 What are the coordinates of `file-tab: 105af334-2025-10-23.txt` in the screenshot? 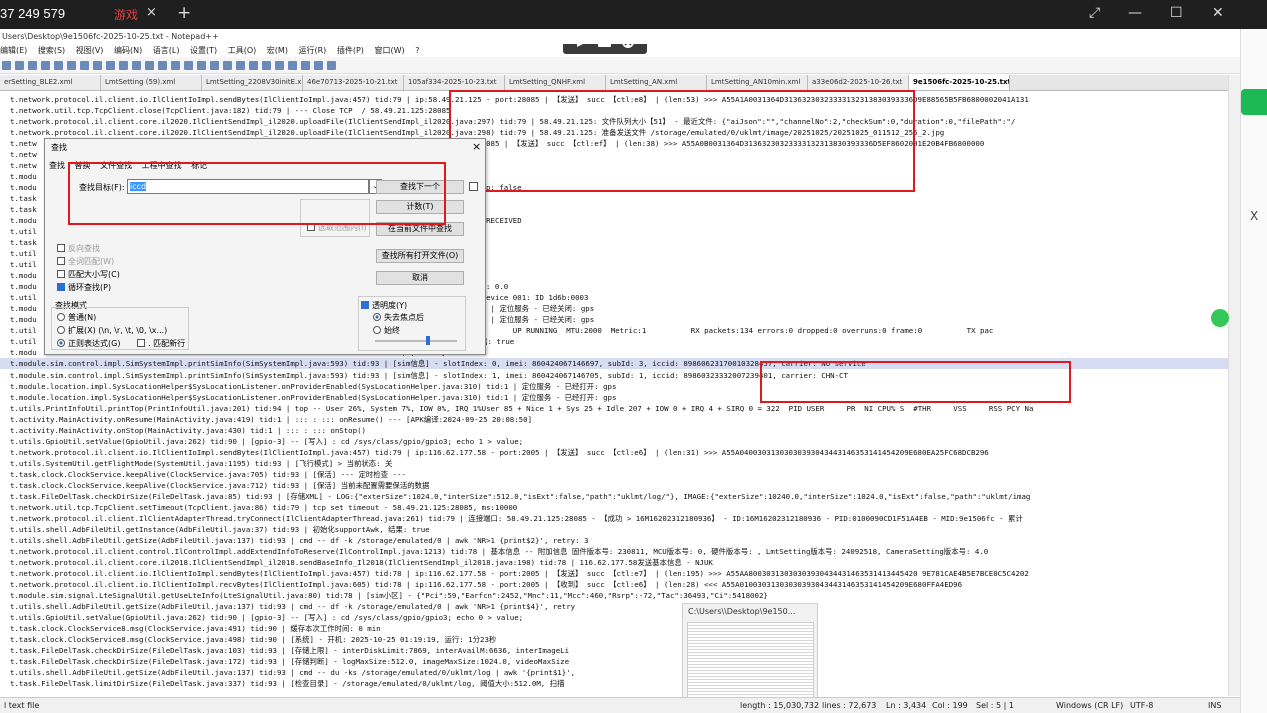 It's located at (454, 82).